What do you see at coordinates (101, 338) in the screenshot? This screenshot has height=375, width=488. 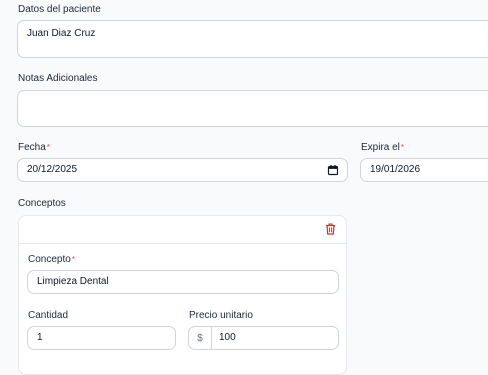 I see `quantity-input: 1` at bounding box center [101, 338].